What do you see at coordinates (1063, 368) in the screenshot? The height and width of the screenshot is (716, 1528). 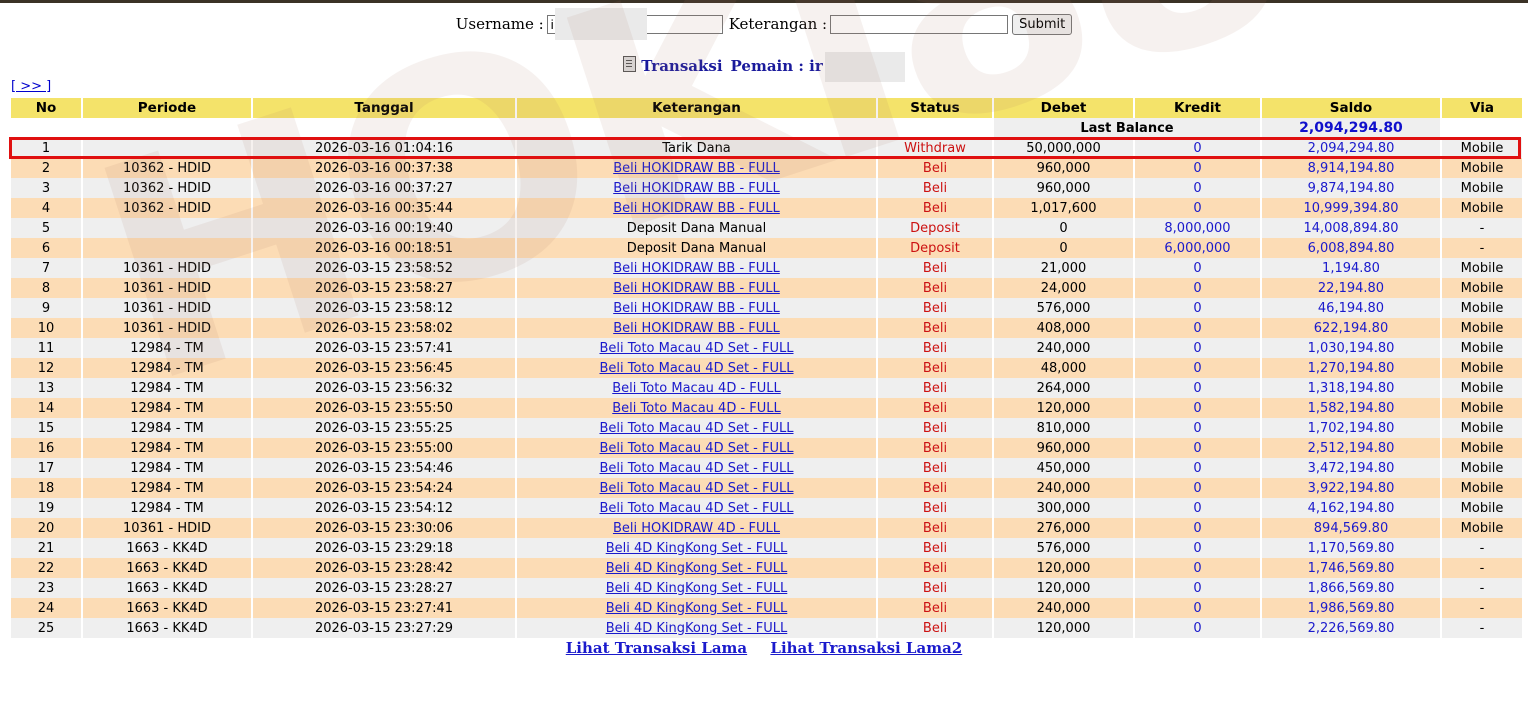 I see `cell-debet: 48,000` at bounding box center [1063, 368].